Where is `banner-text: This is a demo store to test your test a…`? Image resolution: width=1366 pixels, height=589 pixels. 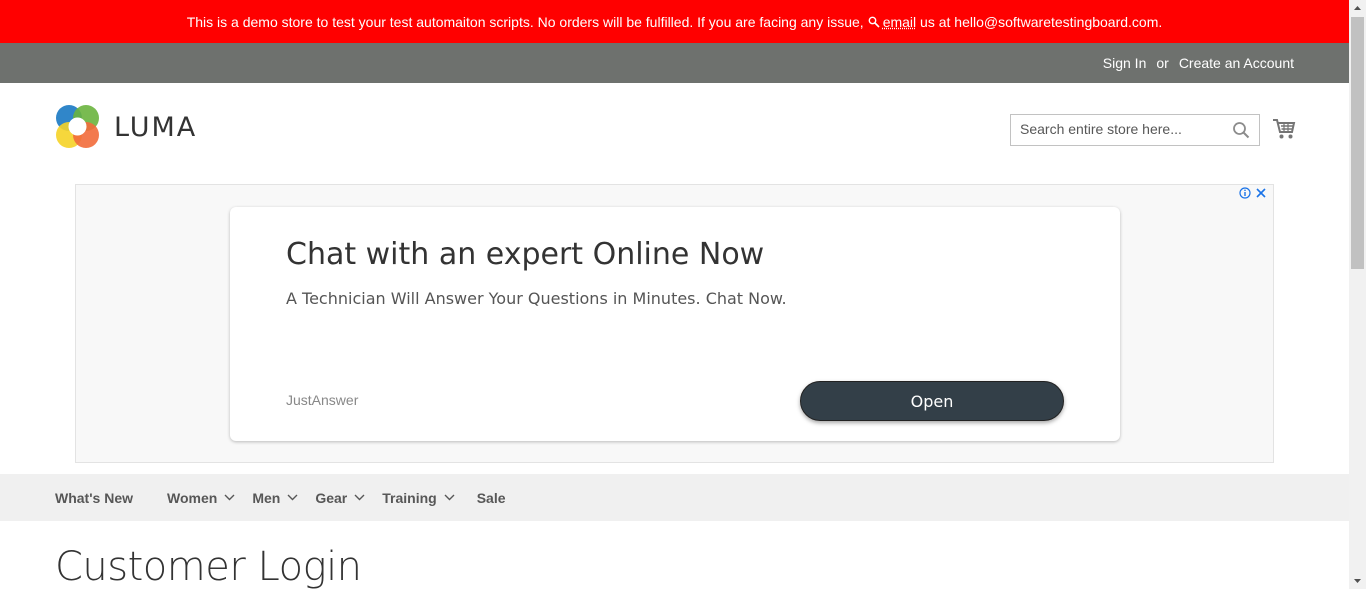
banner-text: This is a demo store to test your test a… is located at coordinates (525, 21).